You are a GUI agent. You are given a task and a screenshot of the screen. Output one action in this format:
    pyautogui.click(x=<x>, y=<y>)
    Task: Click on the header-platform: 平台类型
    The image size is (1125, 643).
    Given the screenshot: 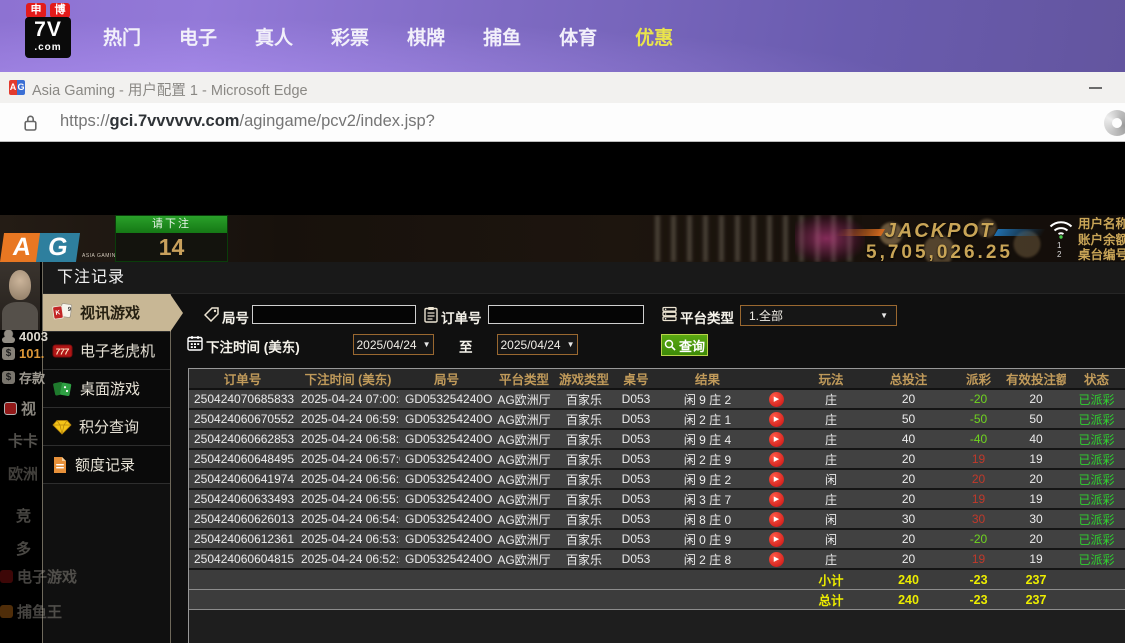 What is the action you would take?
    pyautogui.click(x=524, y=379)
    